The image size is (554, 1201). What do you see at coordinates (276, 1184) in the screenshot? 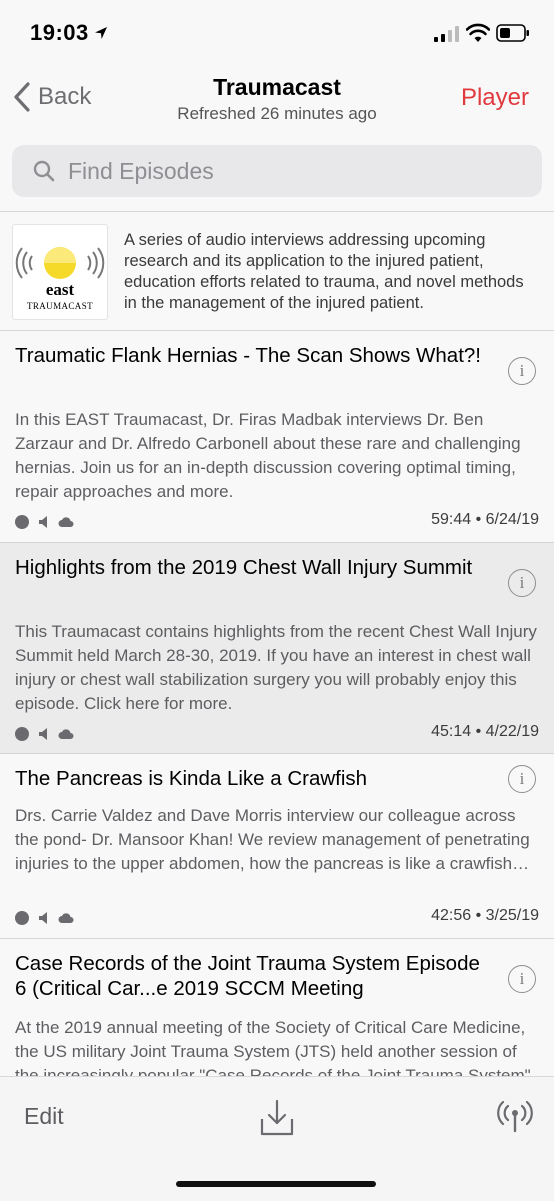
I see `home-indicator` at bounding box center [276, 1184].